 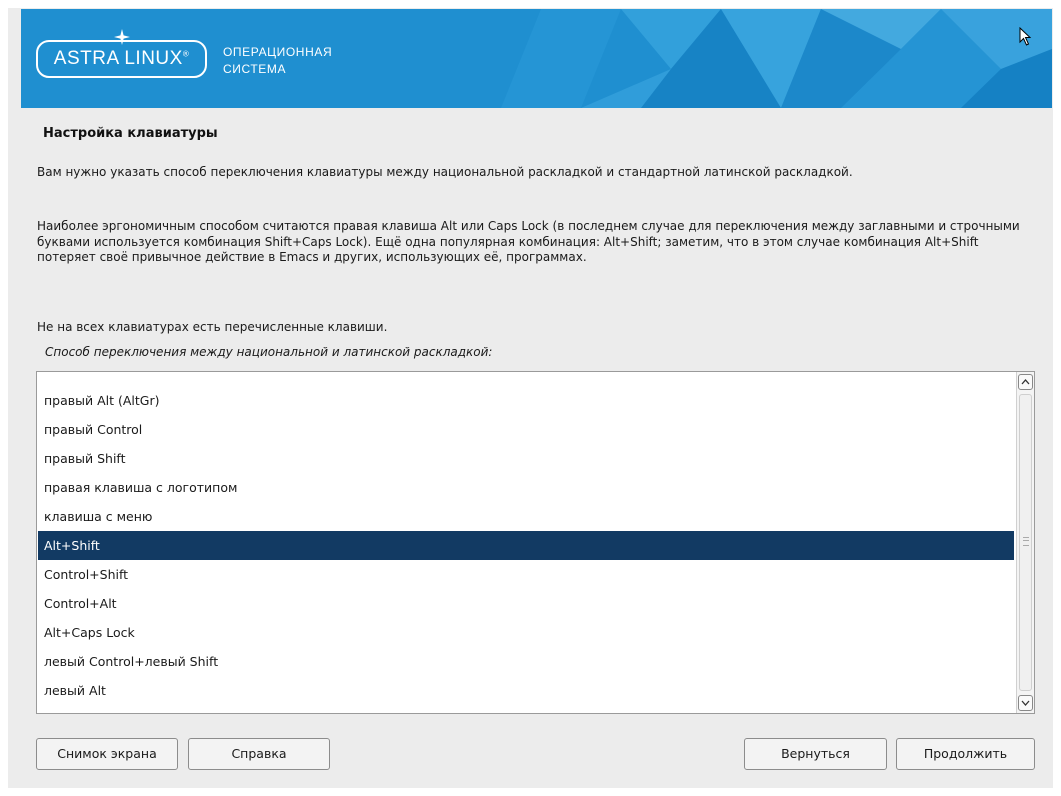 I want to click on list-item: Alt+Caps Lock, so click(x=526, y=632).